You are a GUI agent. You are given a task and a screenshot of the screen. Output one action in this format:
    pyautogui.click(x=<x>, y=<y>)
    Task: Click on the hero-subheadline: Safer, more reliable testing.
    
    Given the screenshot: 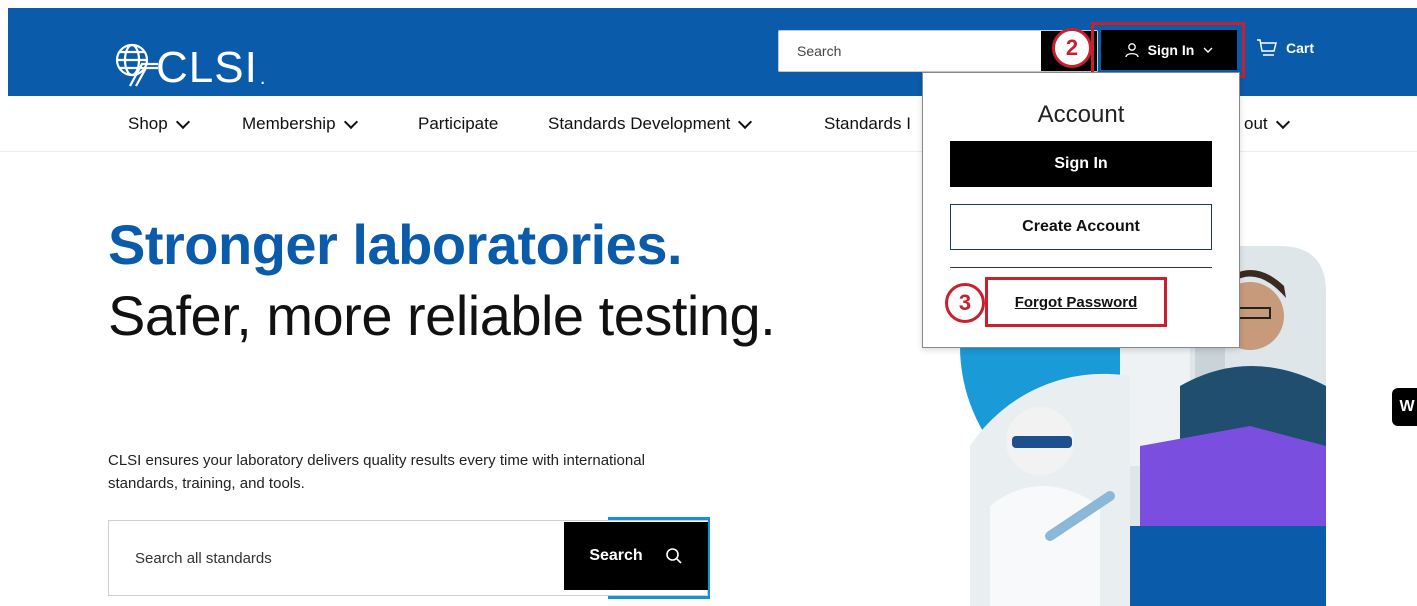 What is the action you would take?
    pyautogui.click(x=442, y=315)
    